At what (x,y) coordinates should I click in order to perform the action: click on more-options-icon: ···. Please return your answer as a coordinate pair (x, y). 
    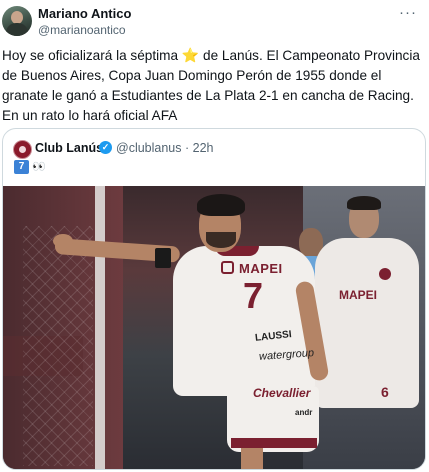
    Looking at the image, I should click on (408, 12).